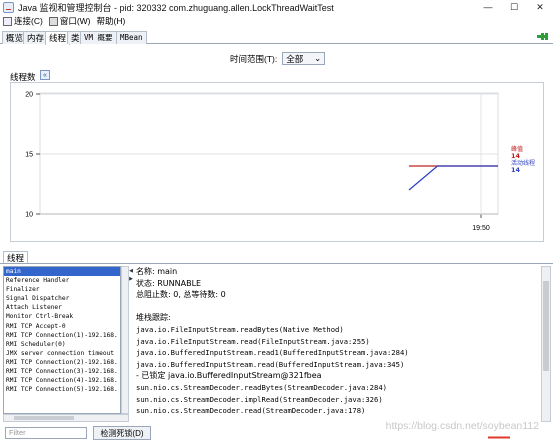  I want to click on time-range: 时间范围(T): 全部 ⌄, so click(278, 58).